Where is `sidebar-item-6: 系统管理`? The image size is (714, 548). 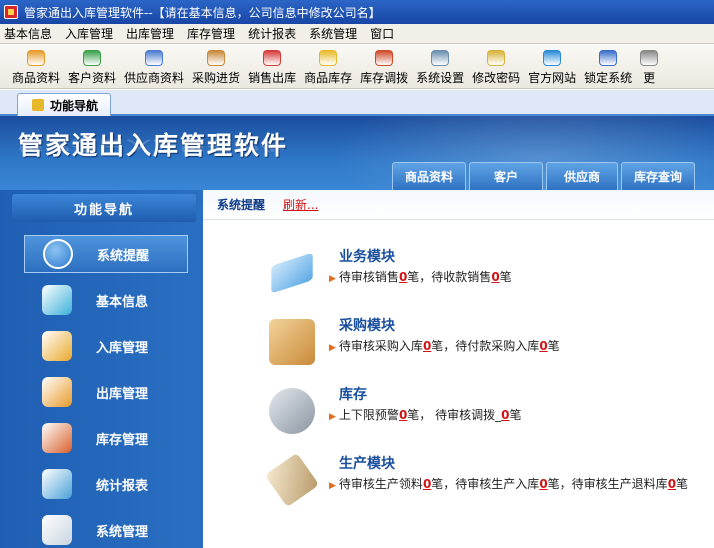
sidebar-item-6: 系统管理 is located at coordinates (106, 529).